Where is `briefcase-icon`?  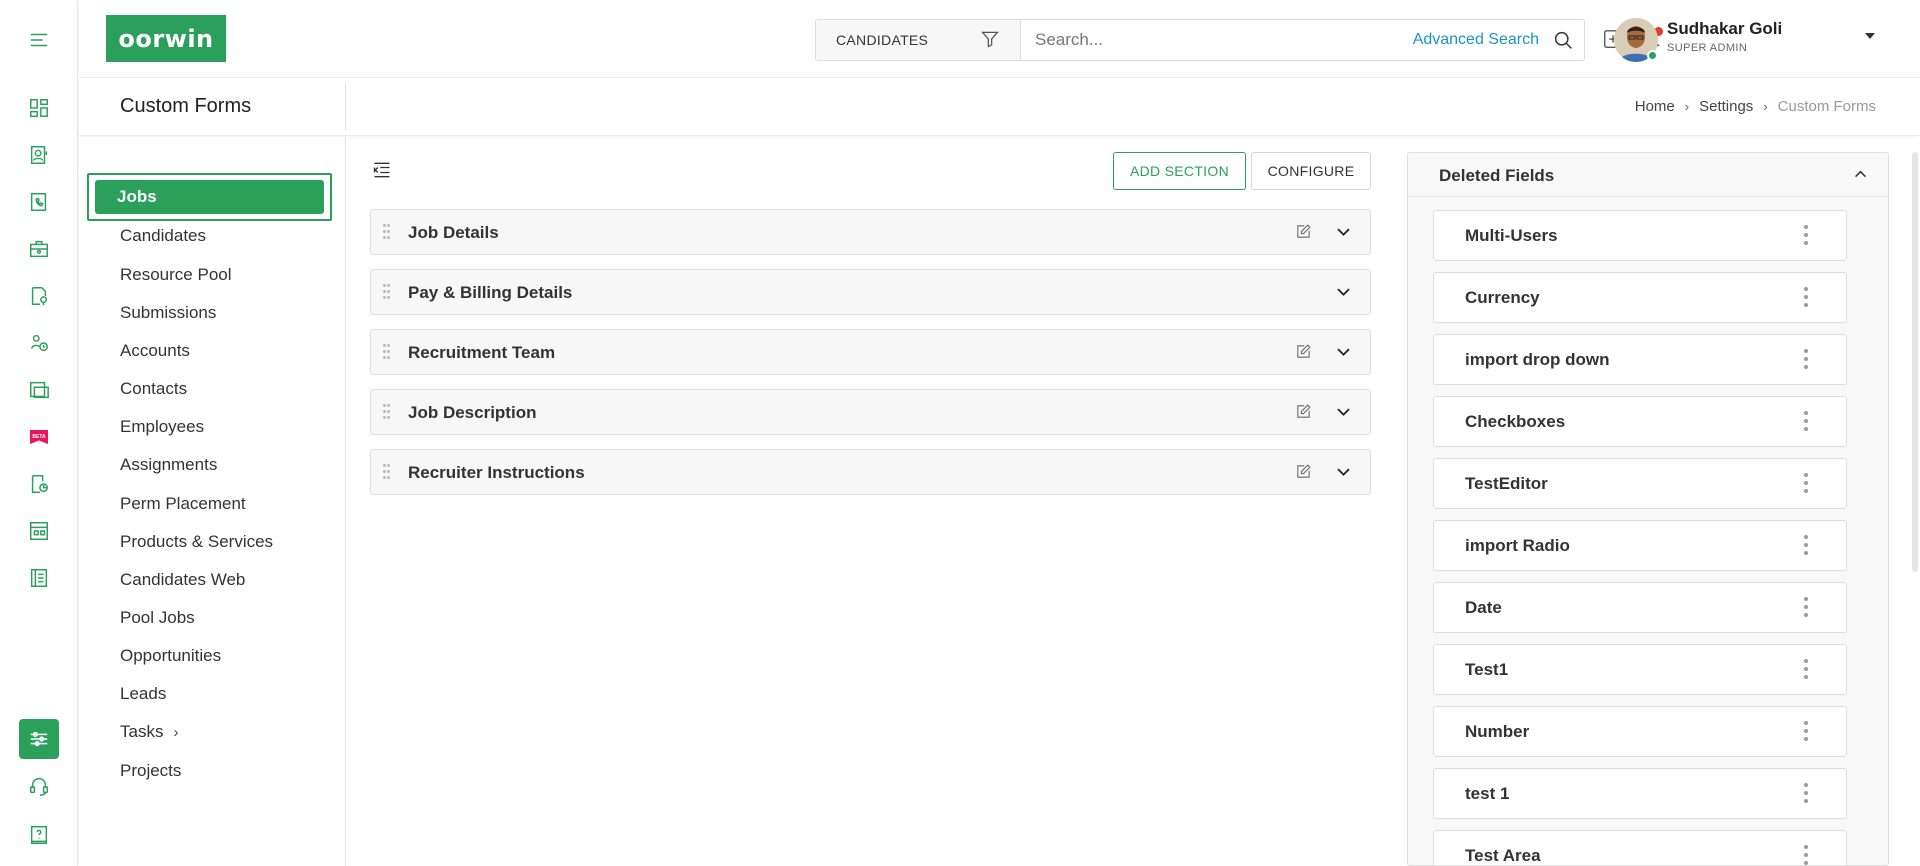
briefcase-icon is located at coordinates (39, 249).